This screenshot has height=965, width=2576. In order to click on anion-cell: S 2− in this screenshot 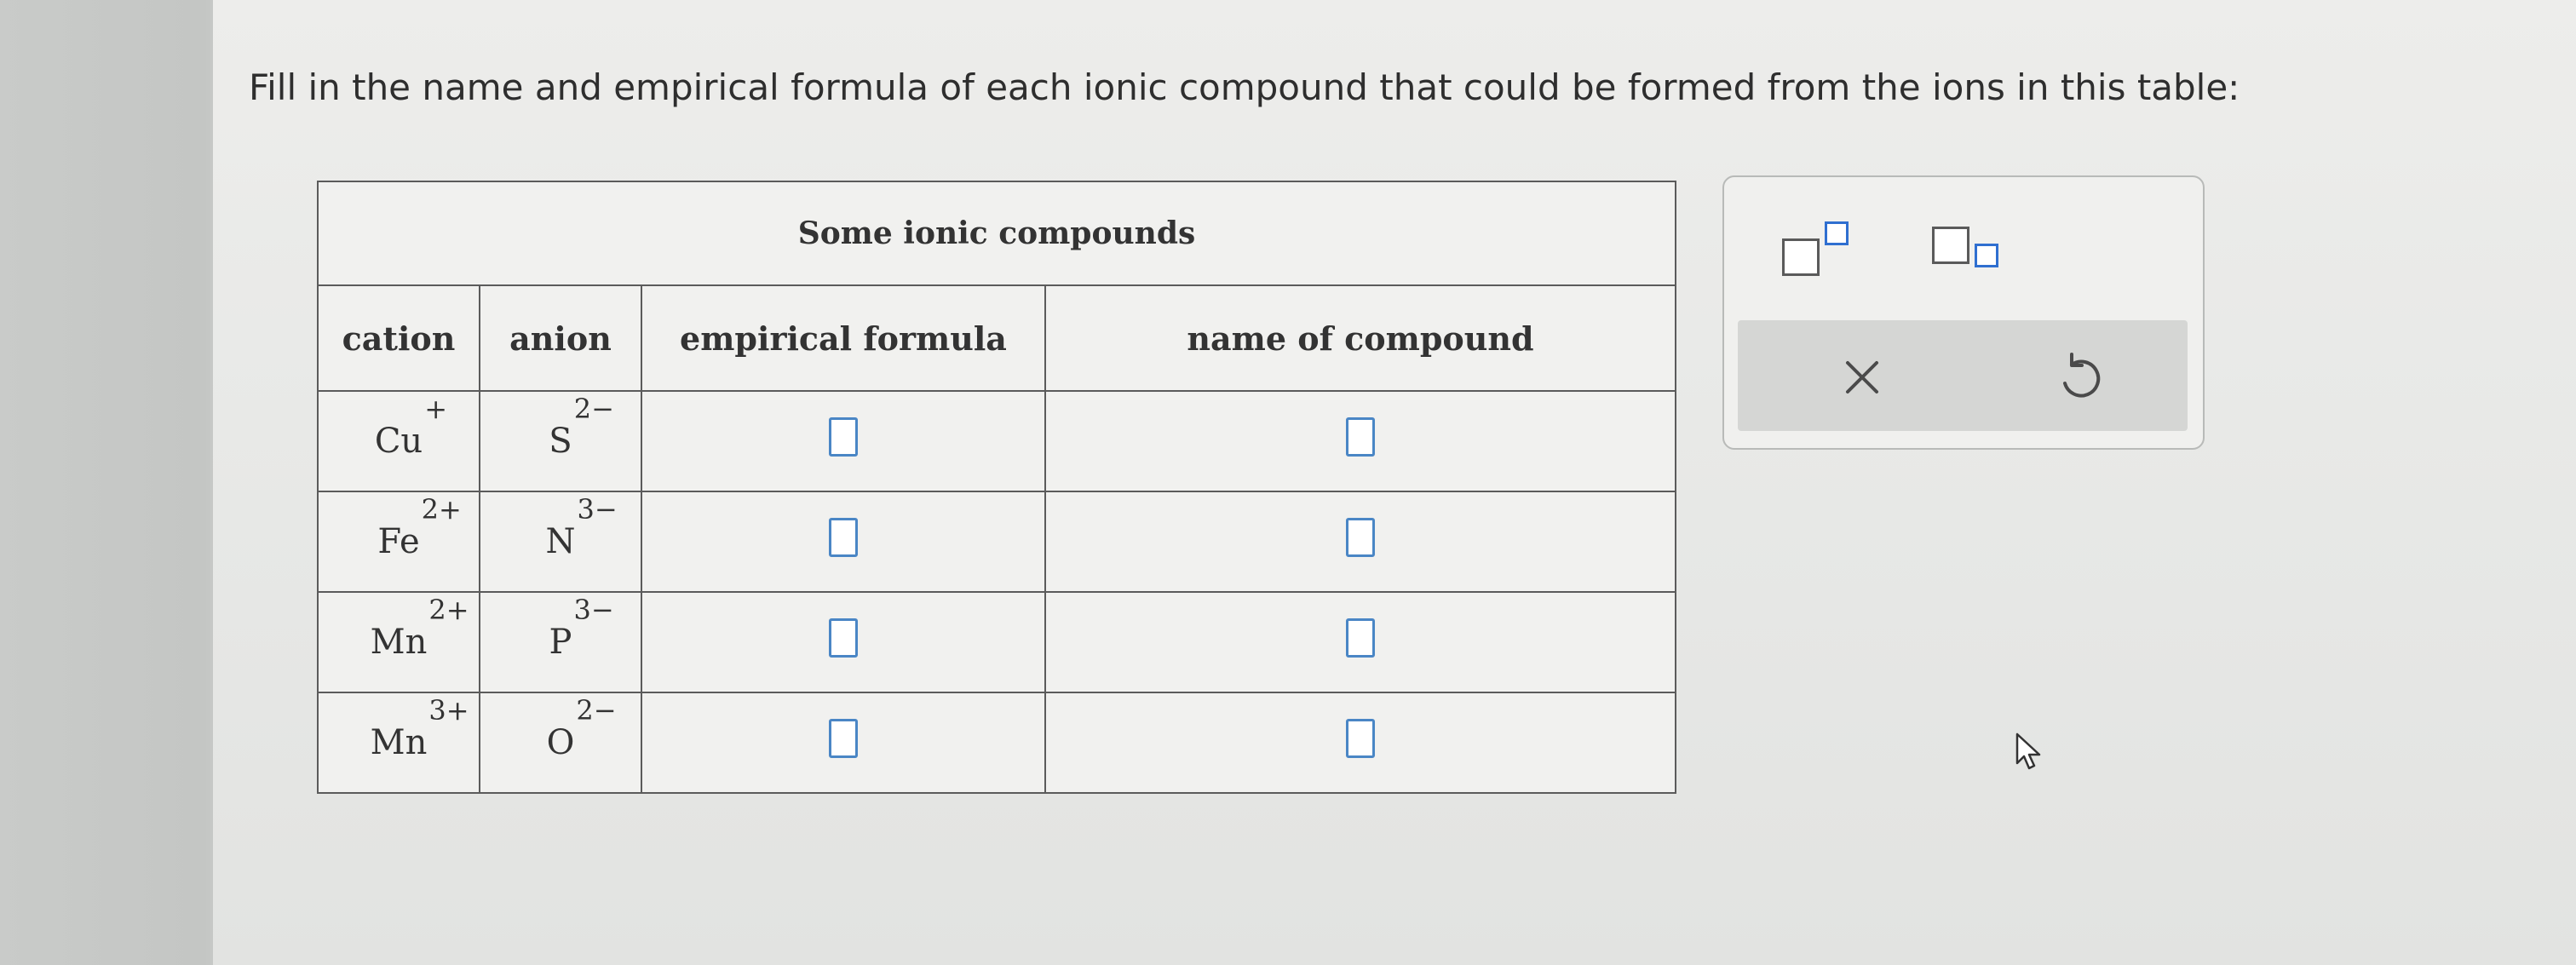, I will do `click(560, 441)`.